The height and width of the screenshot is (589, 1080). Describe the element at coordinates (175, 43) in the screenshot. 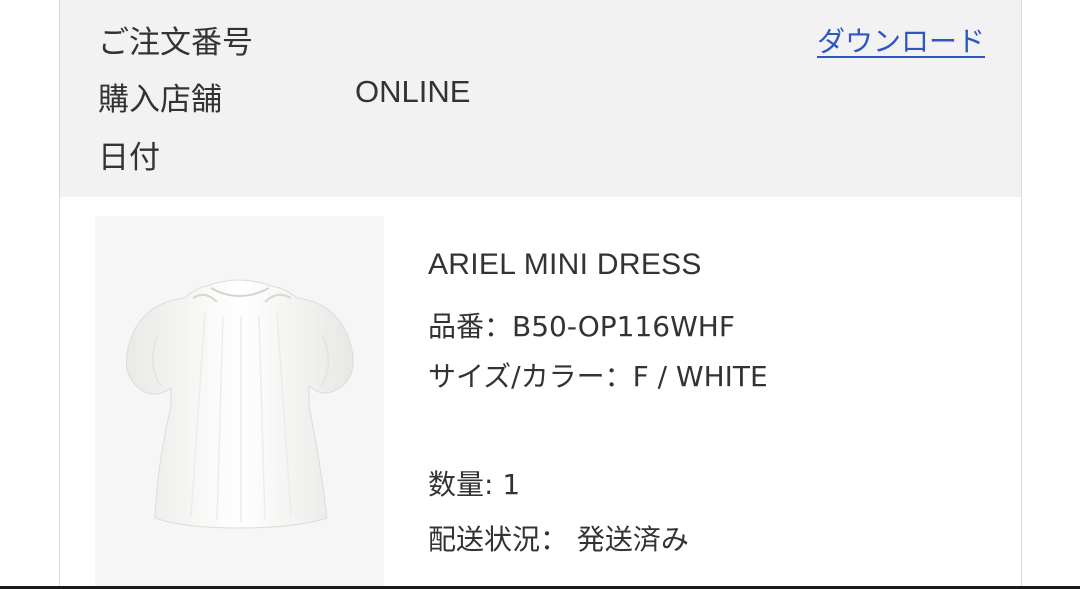

I see `order-number-label: ご注文番号` at that location.